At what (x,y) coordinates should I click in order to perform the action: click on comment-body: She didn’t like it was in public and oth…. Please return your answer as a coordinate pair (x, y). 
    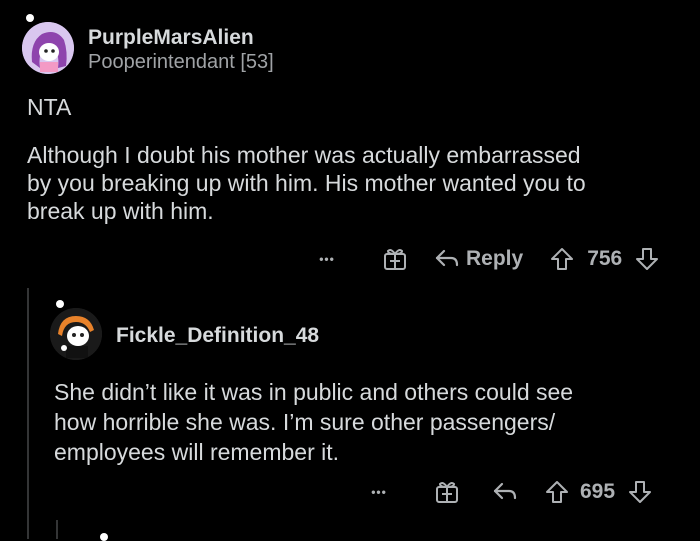
    Looking at the image, I should click on (313, 423).